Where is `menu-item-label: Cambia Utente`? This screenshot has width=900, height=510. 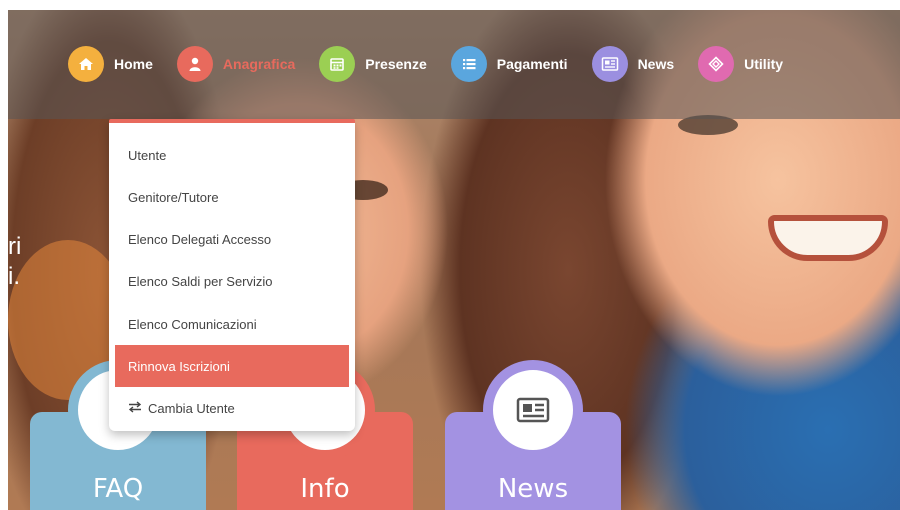
menu-item-label: Cambia Utente is located at coordinates (191, 408).